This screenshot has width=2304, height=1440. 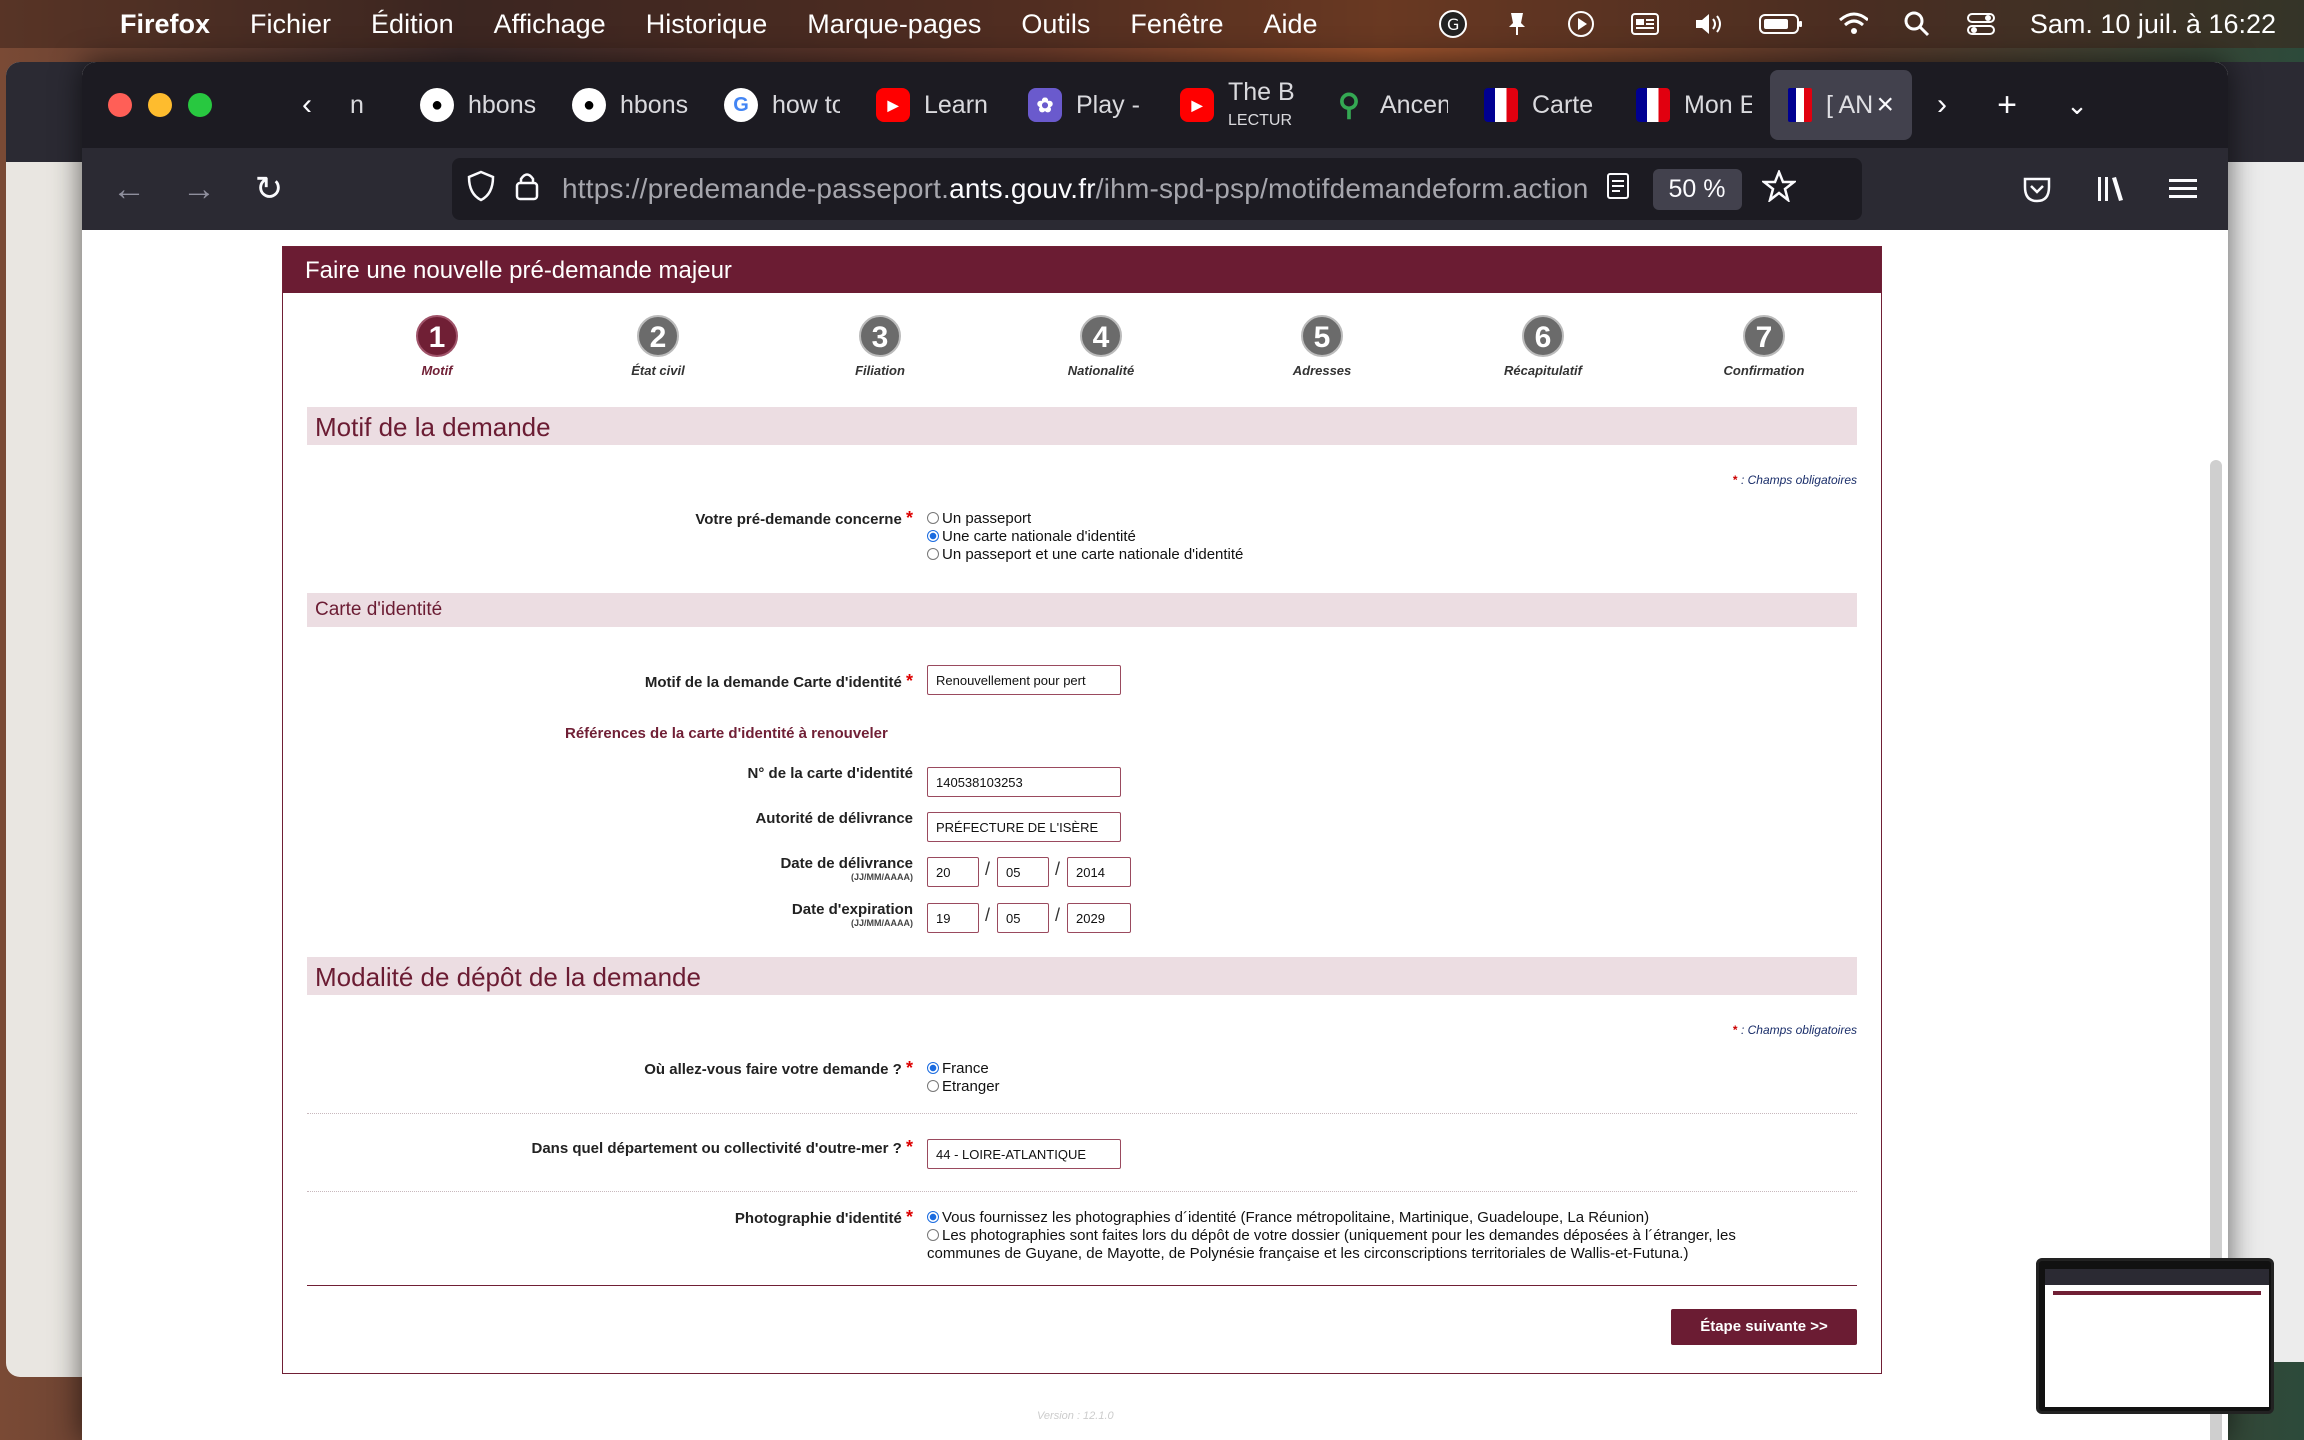 What do you see at coordinates (834, 818) in the screenshot?
I see `autorite-label: Autorité de délivrance` at bounding box center [834, 818].